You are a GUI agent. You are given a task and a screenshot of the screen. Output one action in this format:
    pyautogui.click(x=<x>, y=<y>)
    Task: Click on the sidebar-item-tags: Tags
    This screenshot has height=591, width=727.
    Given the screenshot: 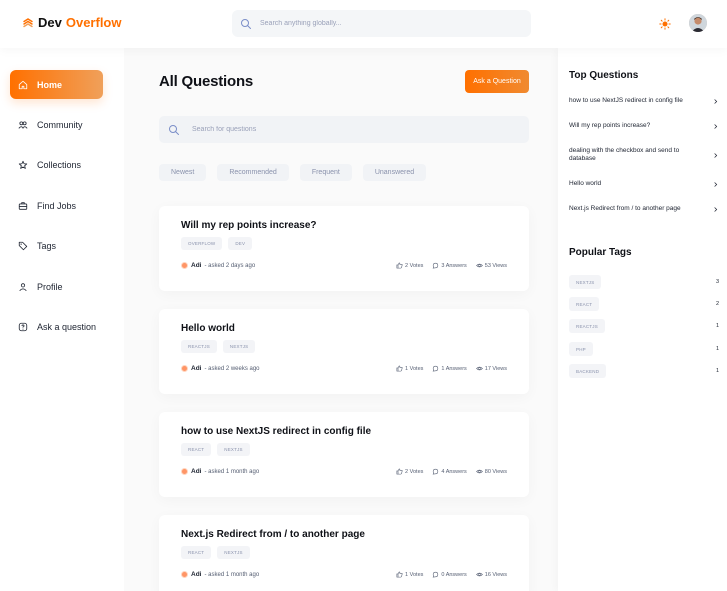 What is the action you would take?
    pyautogui.click(x=56, y=245)
    